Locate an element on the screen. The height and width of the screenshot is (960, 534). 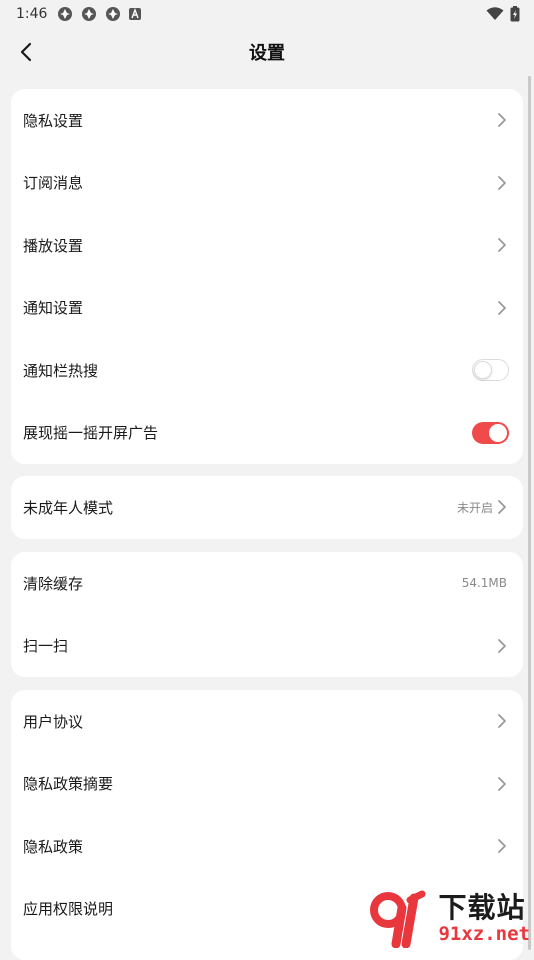
row-label: 隐私设置 is located at coordinates (53, 120).